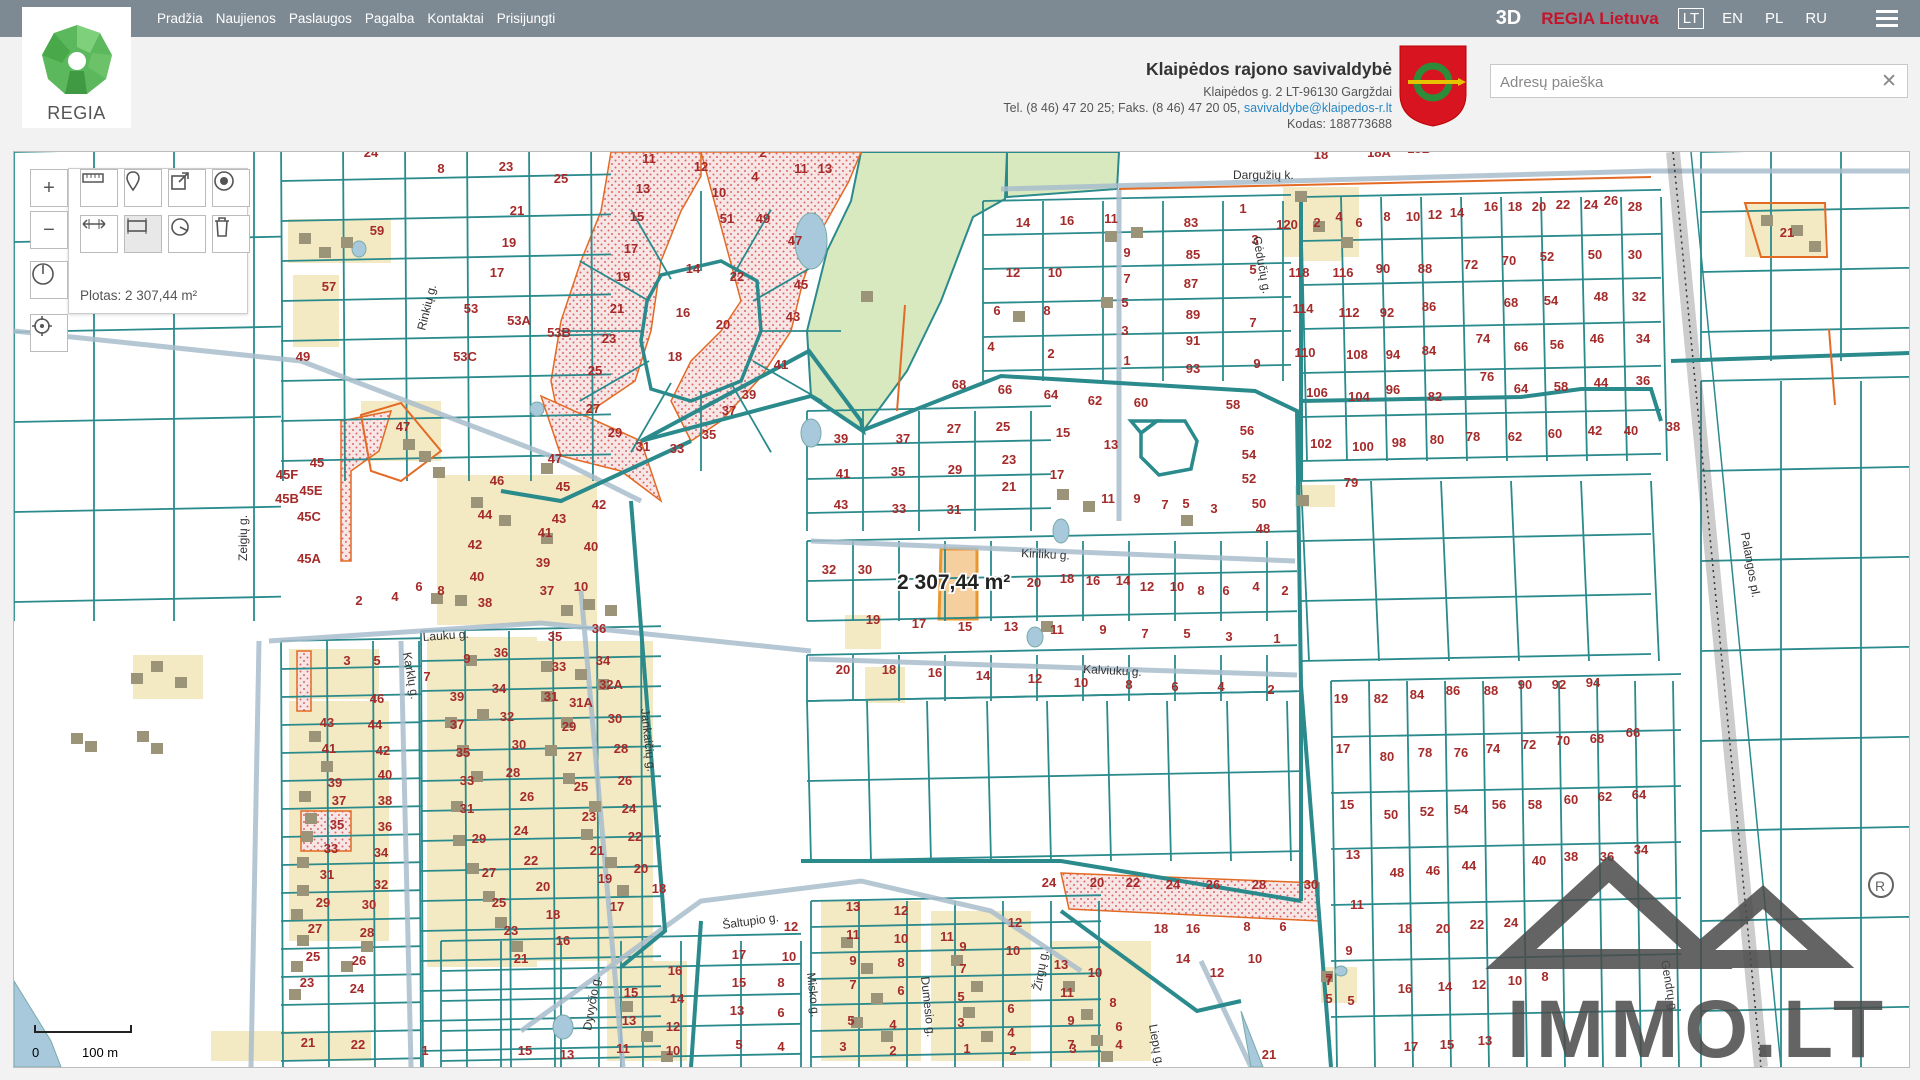 The height and width of the screenshot is (1080, 1920). What do you see at coordinates (1551, 300) in the screenshot?
I see `parcel-number: 54` at bounding box center [1551, 300].